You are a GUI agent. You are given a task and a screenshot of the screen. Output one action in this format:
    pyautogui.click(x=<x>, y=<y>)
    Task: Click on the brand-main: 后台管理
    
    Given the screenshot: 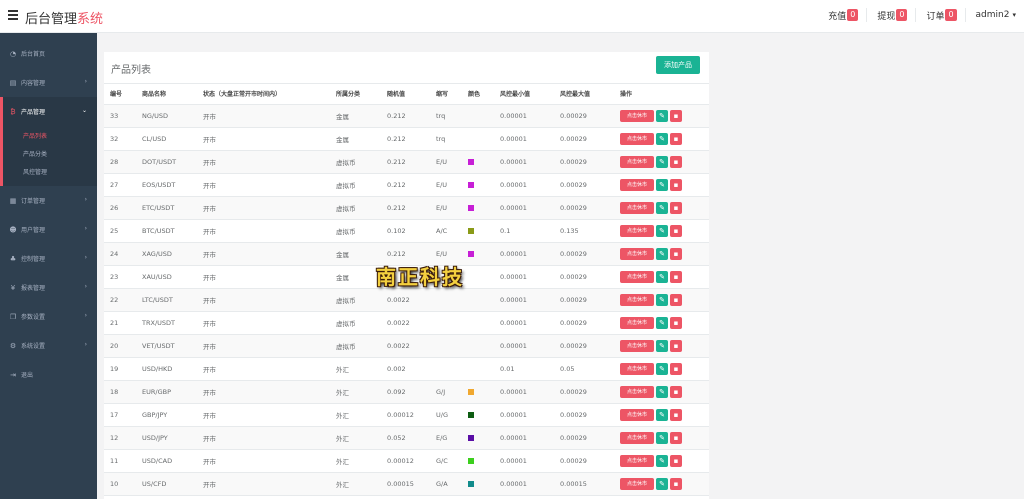 What is the action you would take?
    pyautogui.click(x=51, y=19)
    